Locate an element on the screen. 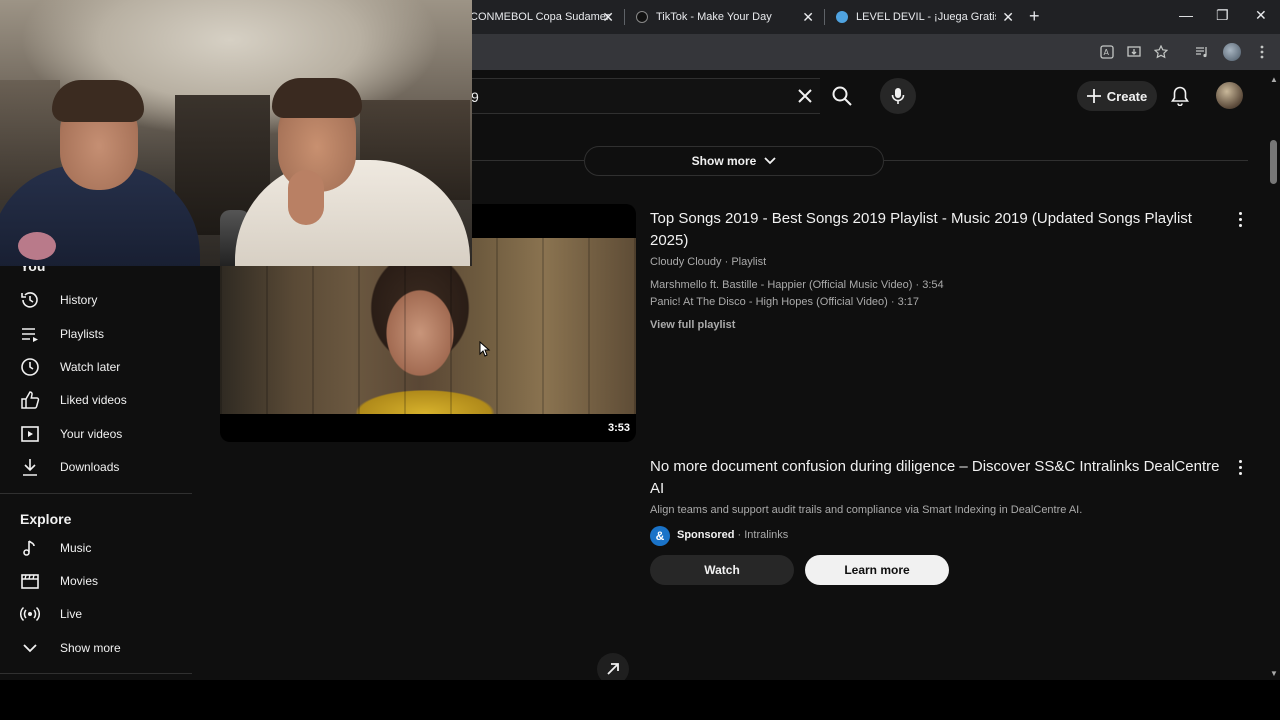  search-query: 9 is located at coordinates (475, 97).